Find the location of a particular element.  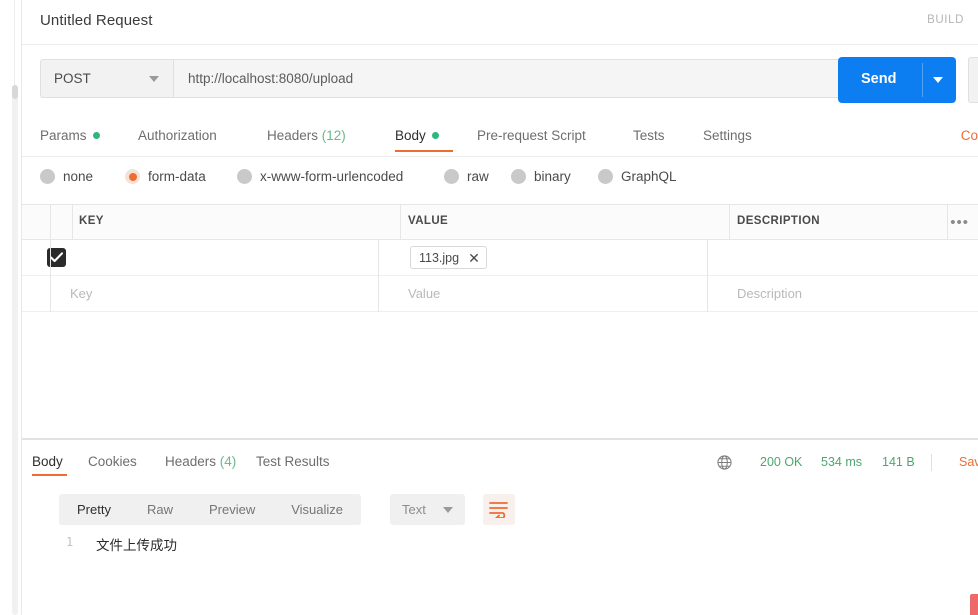

response-body-text: 文件上传成功 is located at coordinates (136, 546).